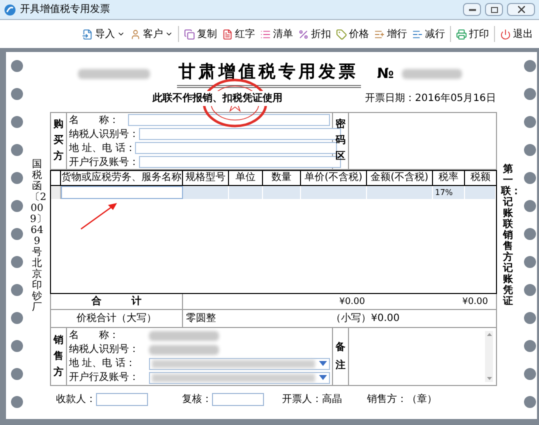 The height and width of the screenshot is (425, 539). What do you see at coordinates (87, 34) in the screenshot?
I see `import-icon` at bounding box center [87, 34].